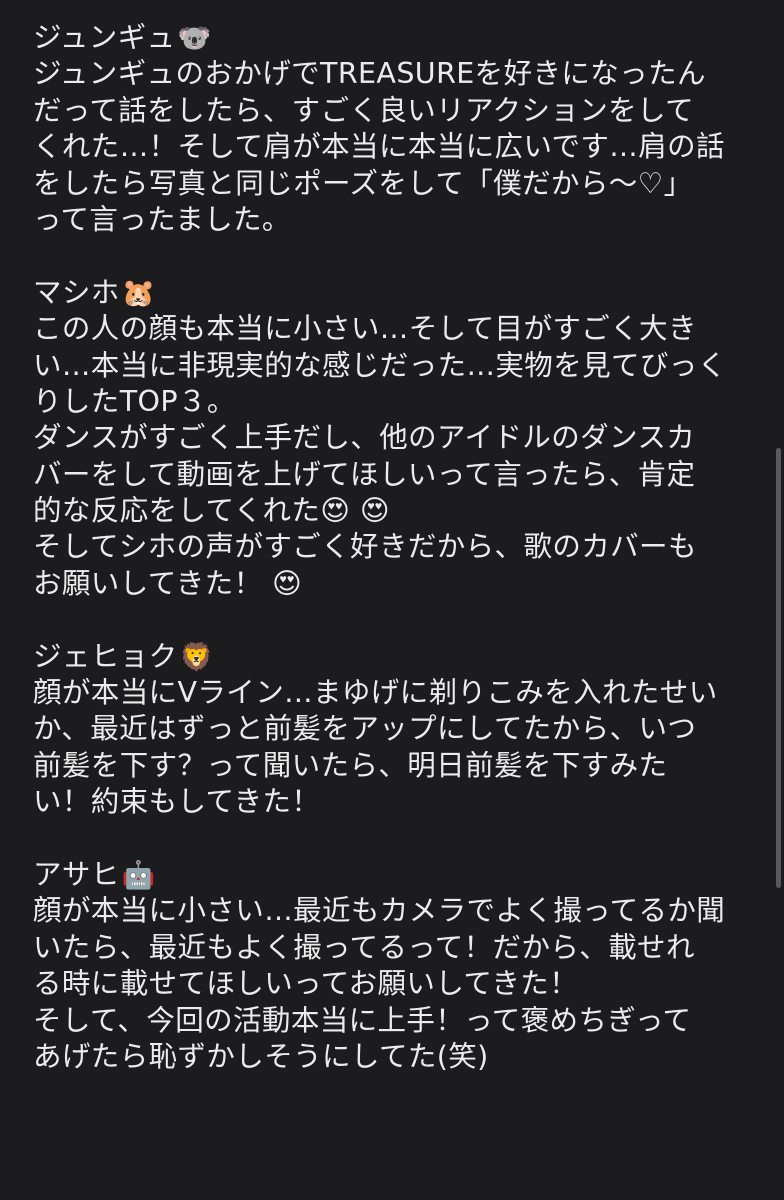  What do you see at coordinates (350, 765) in the screenshot?
I see `text-line: 前髪を下す？って聞いたら、明日前髪を下すみた` at bounding box center [350, 765].